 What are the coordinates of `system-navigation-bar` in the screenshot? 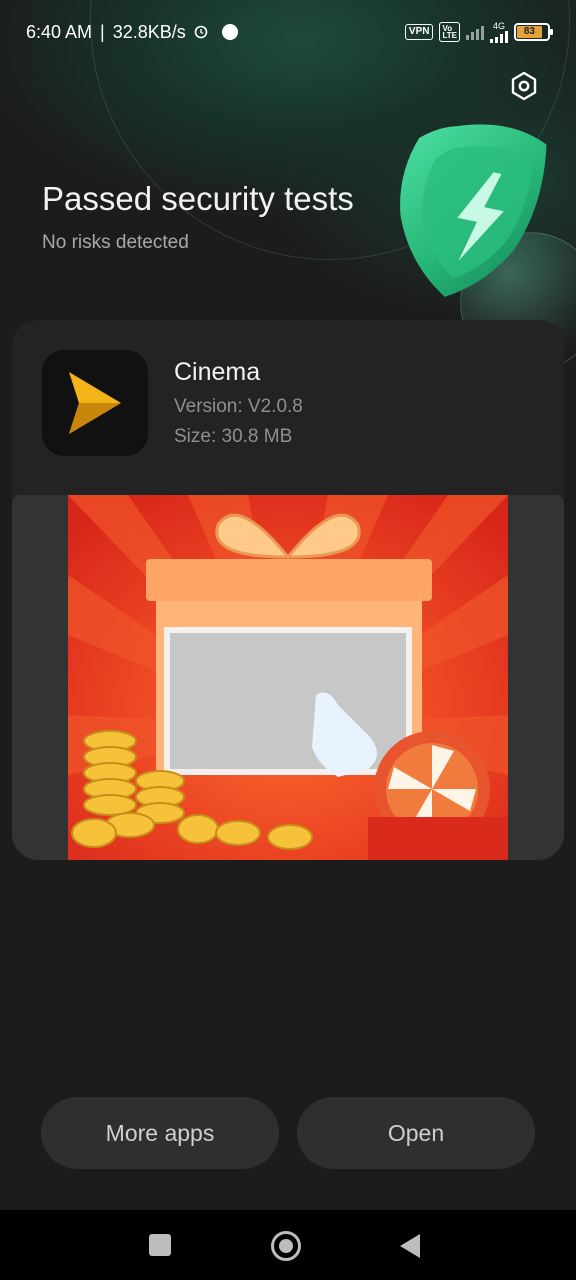 It's located at (288, 1245).